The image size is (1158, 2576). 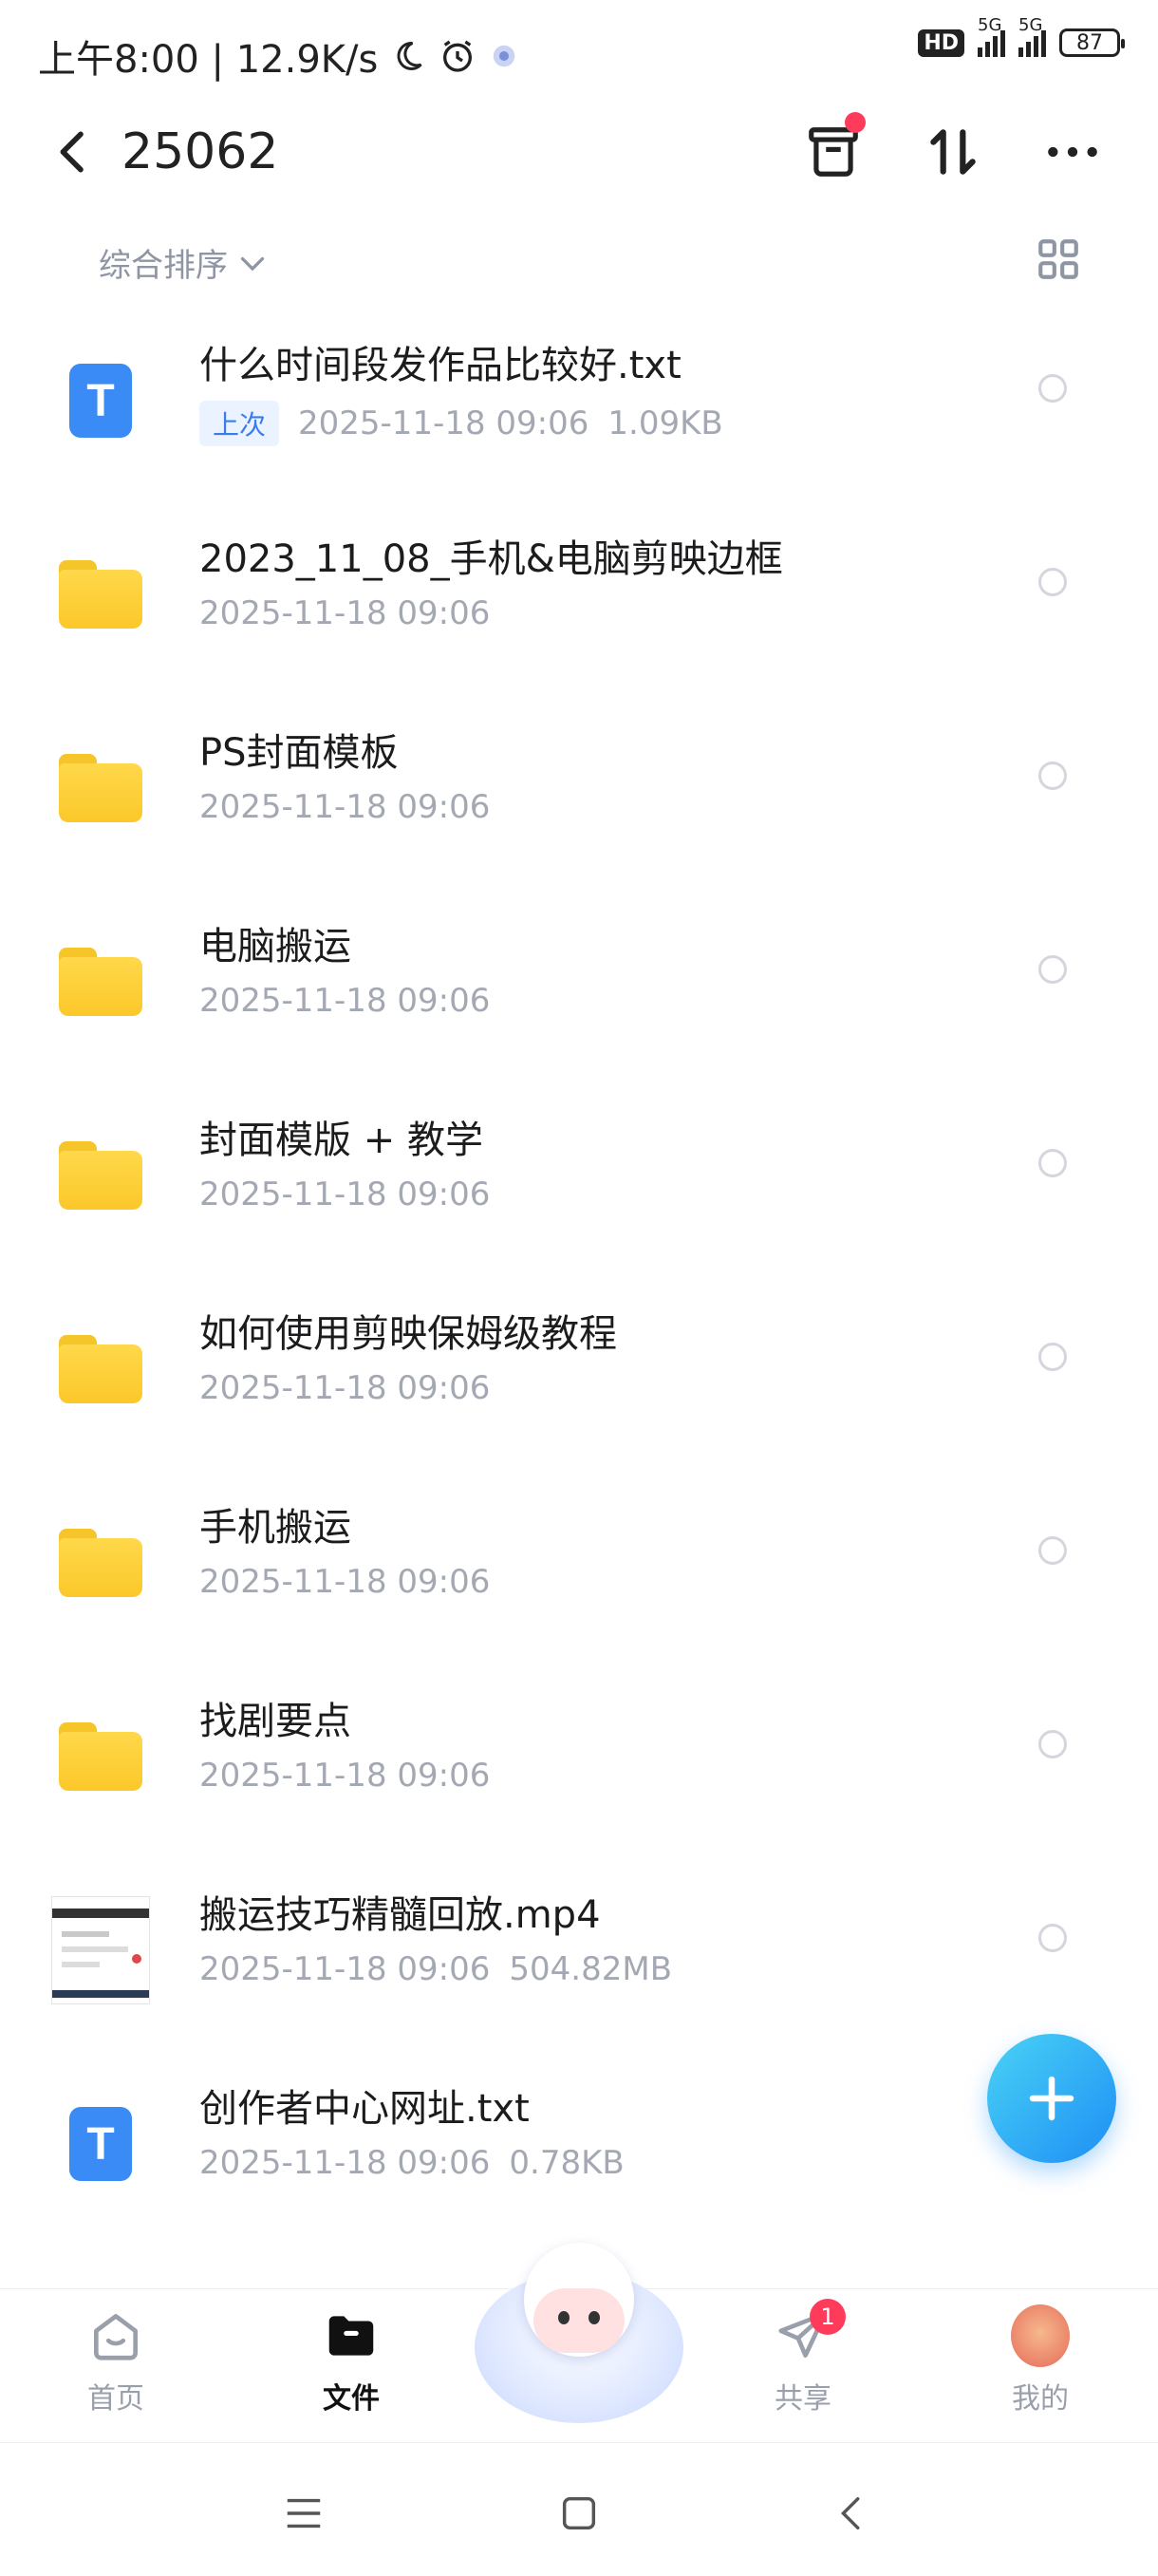 I want to click on menu-icon, so click(x=304, y=2513).